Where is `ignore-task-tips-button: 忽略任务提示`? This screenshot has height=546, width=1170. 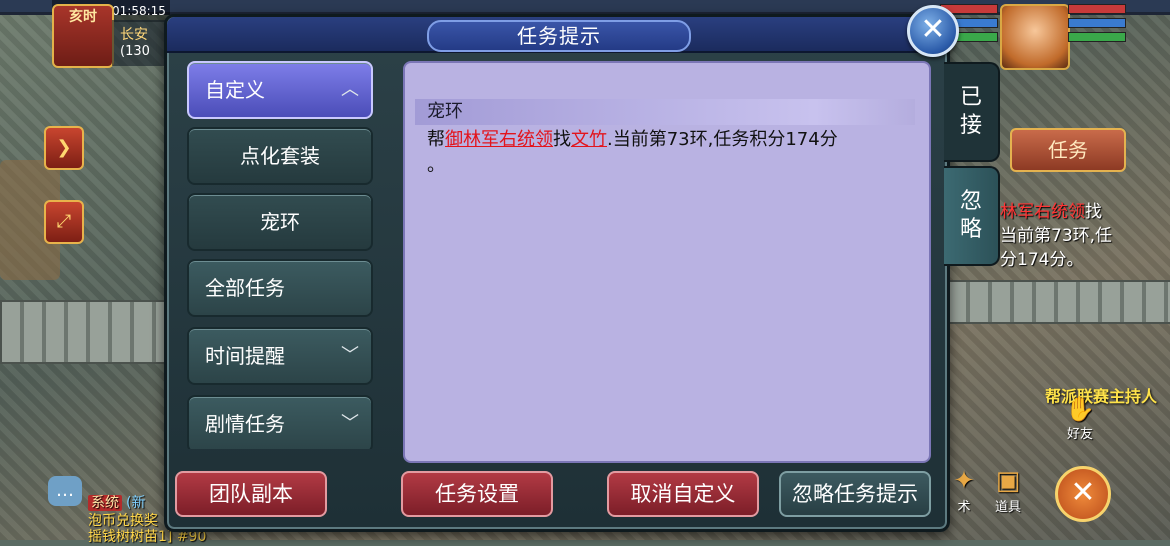
ignore-task-tips-button: 忽略任务提示 is located at coordinates (855, 494).